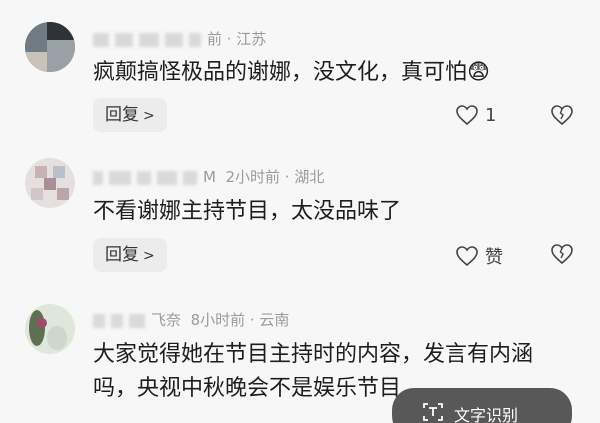 This screenshot has width=600, height=423. I want to click on ocr-label: 文字识别, so click(486, 414).